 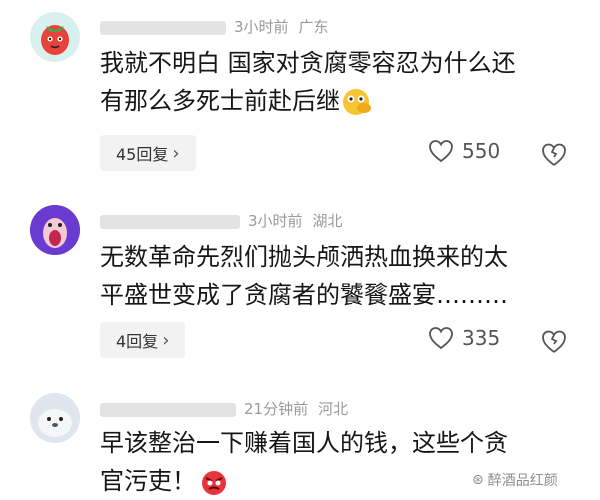 What do you see at coordinates (478, 480) in the screenshot?
I see `weibo-logo-icon: ⊛` at bounding box center [478, 480].